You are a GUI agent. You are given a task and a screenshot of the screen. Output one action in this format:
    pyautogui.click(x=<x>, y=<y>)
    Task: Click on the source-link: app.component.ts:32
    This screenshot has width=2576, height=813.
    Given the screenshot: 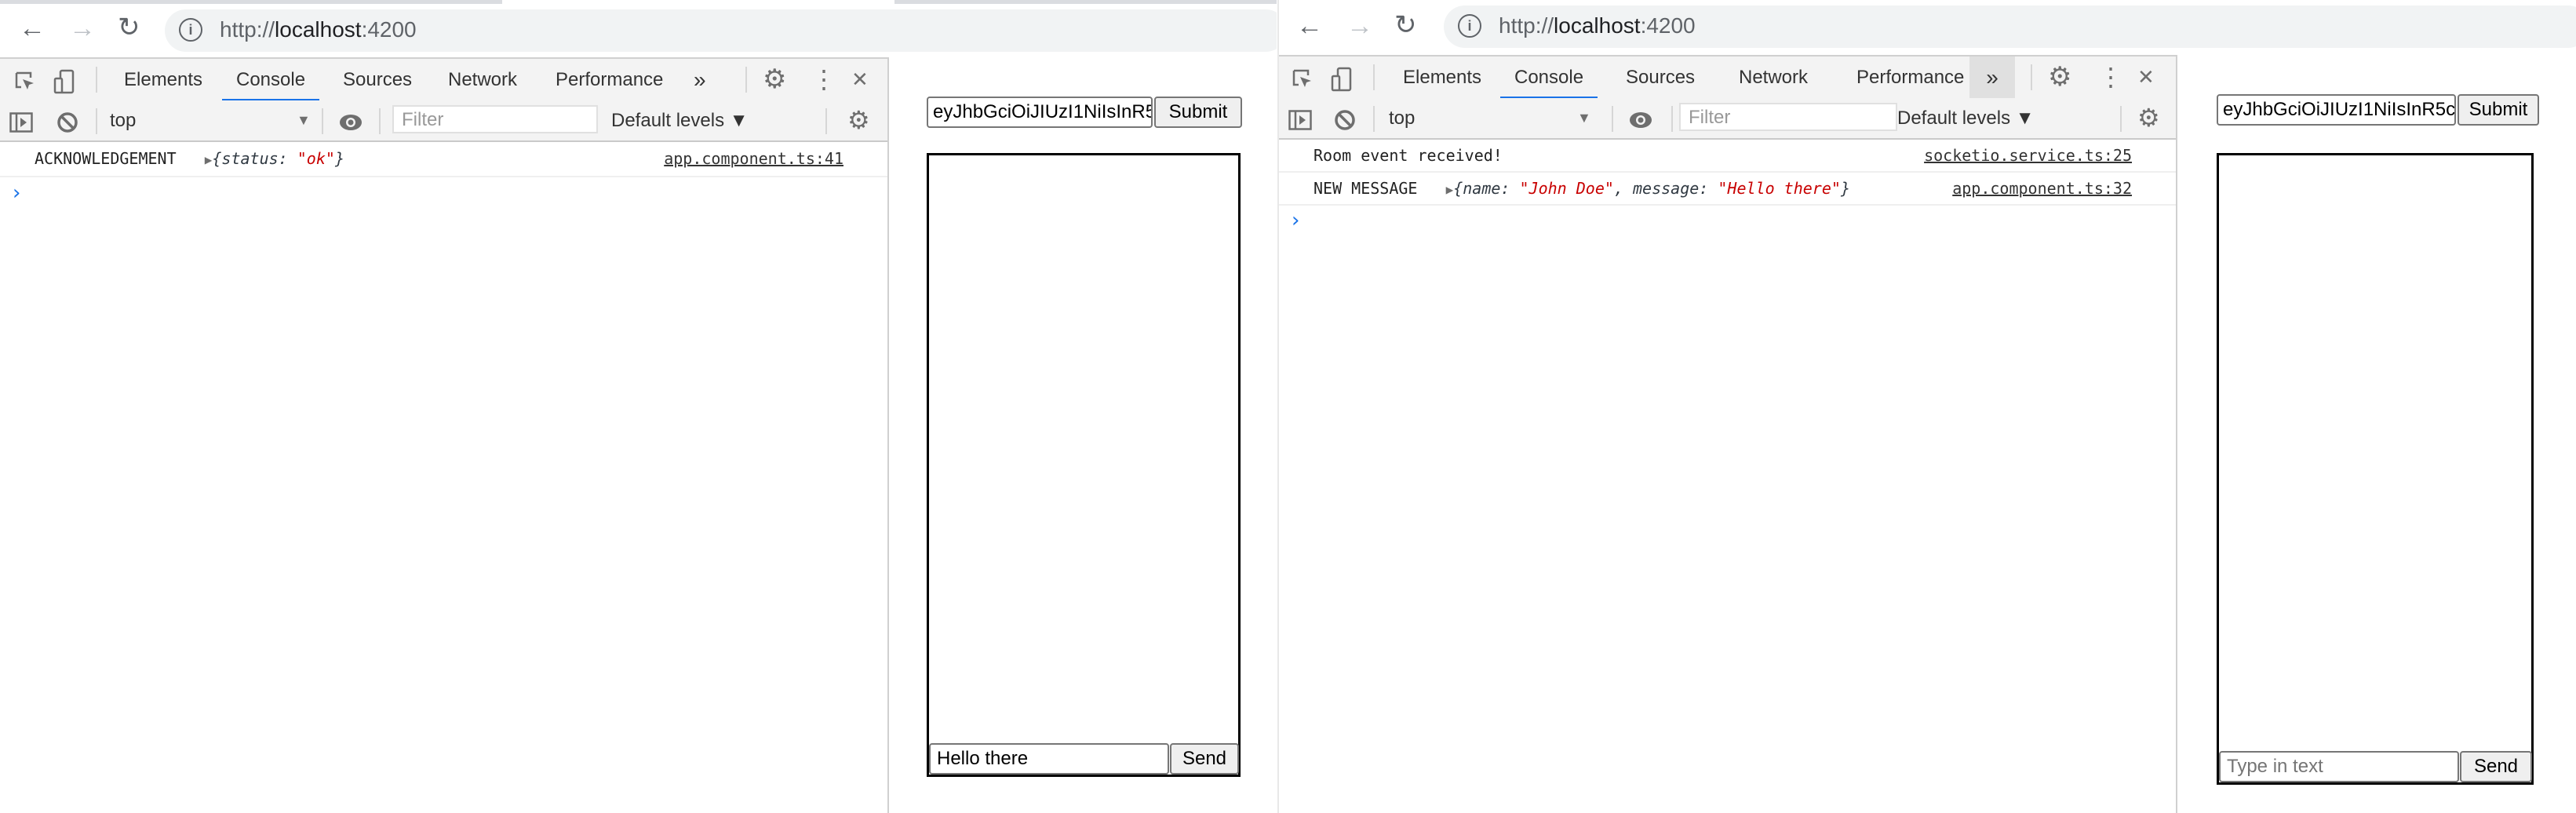 What is the action you would take?
    pyautogui.click(x=2042, y=188)
    